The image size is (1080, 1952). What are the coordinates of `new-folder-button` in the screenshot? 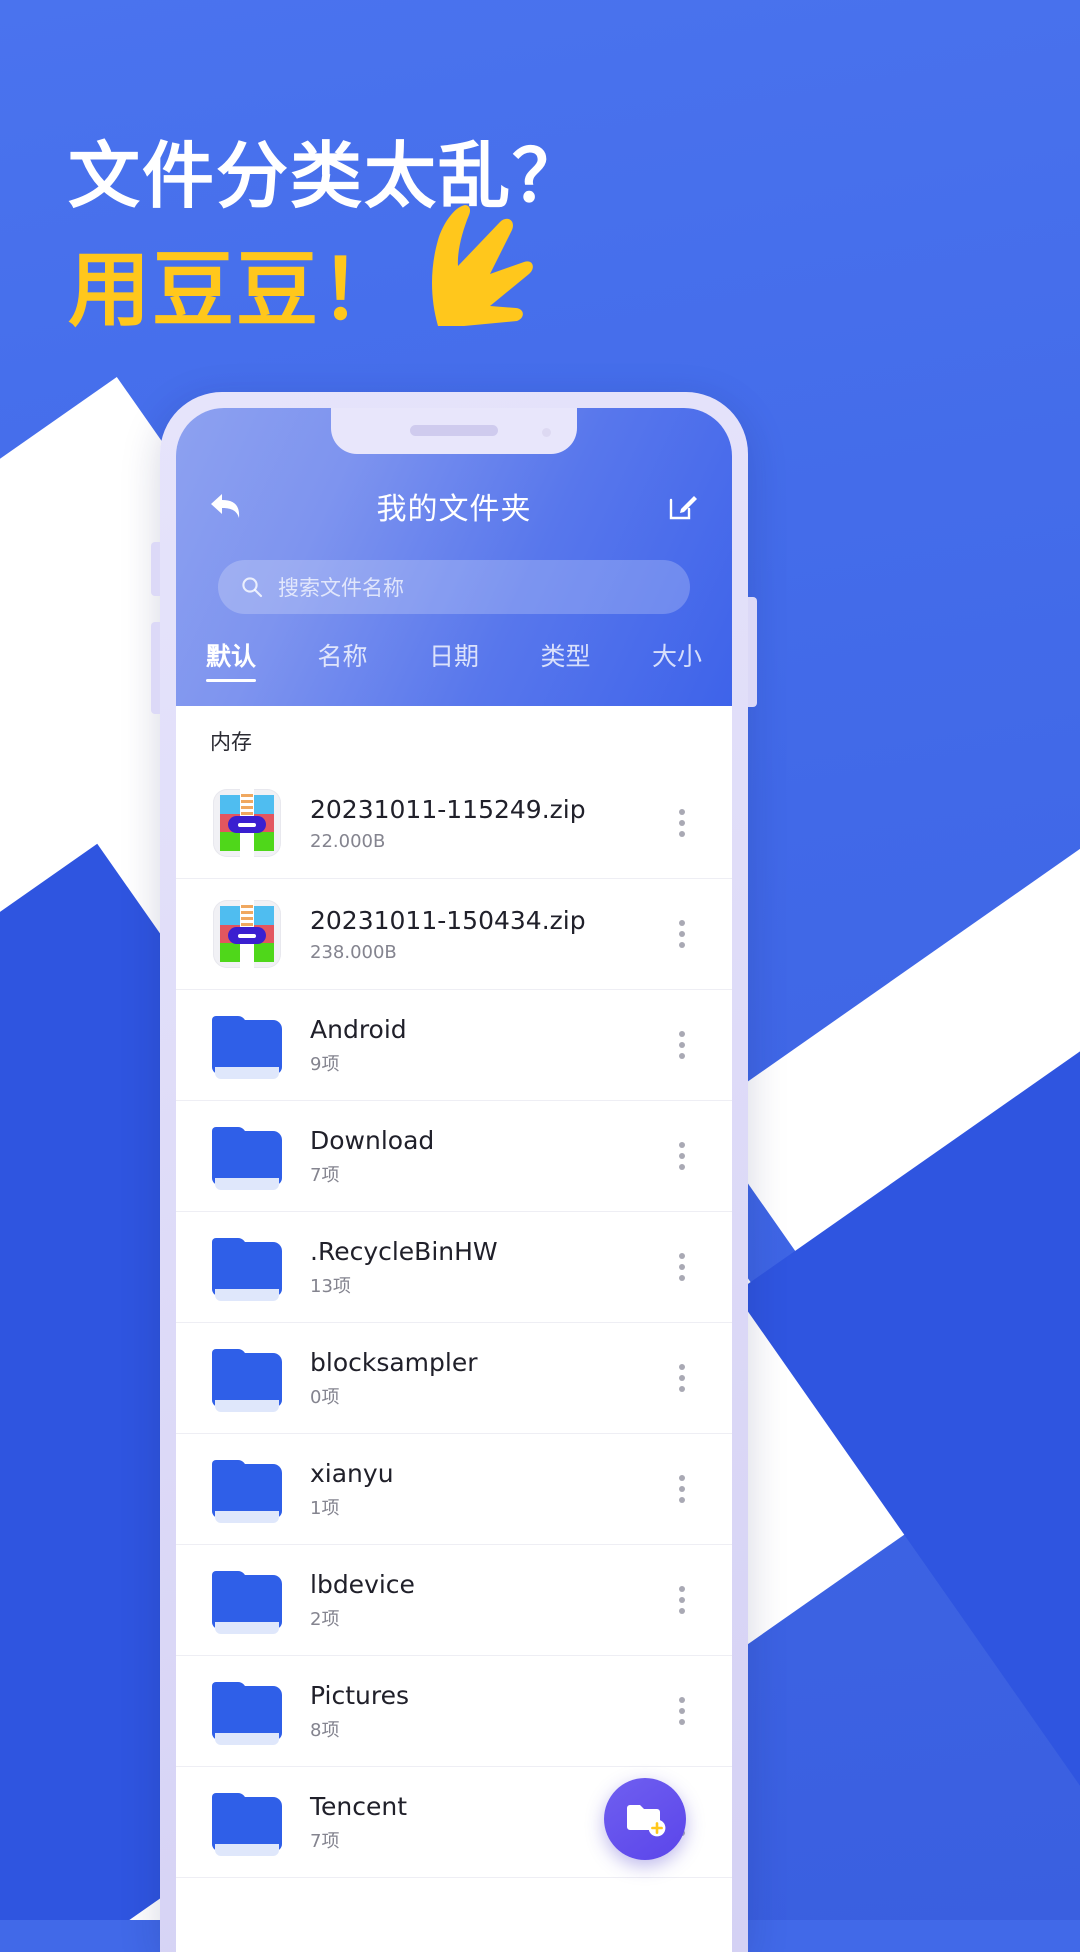 It's located at (645, 1819).